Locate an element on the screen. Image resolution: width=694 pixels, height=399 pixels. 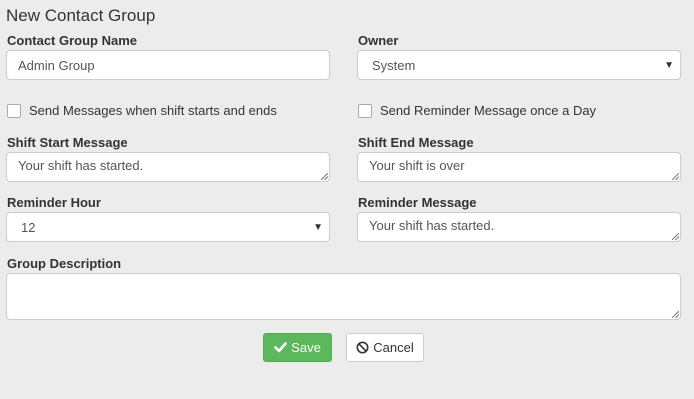
shift-end-message-textarea: Your shift is over is located at coordinates (519, 167).